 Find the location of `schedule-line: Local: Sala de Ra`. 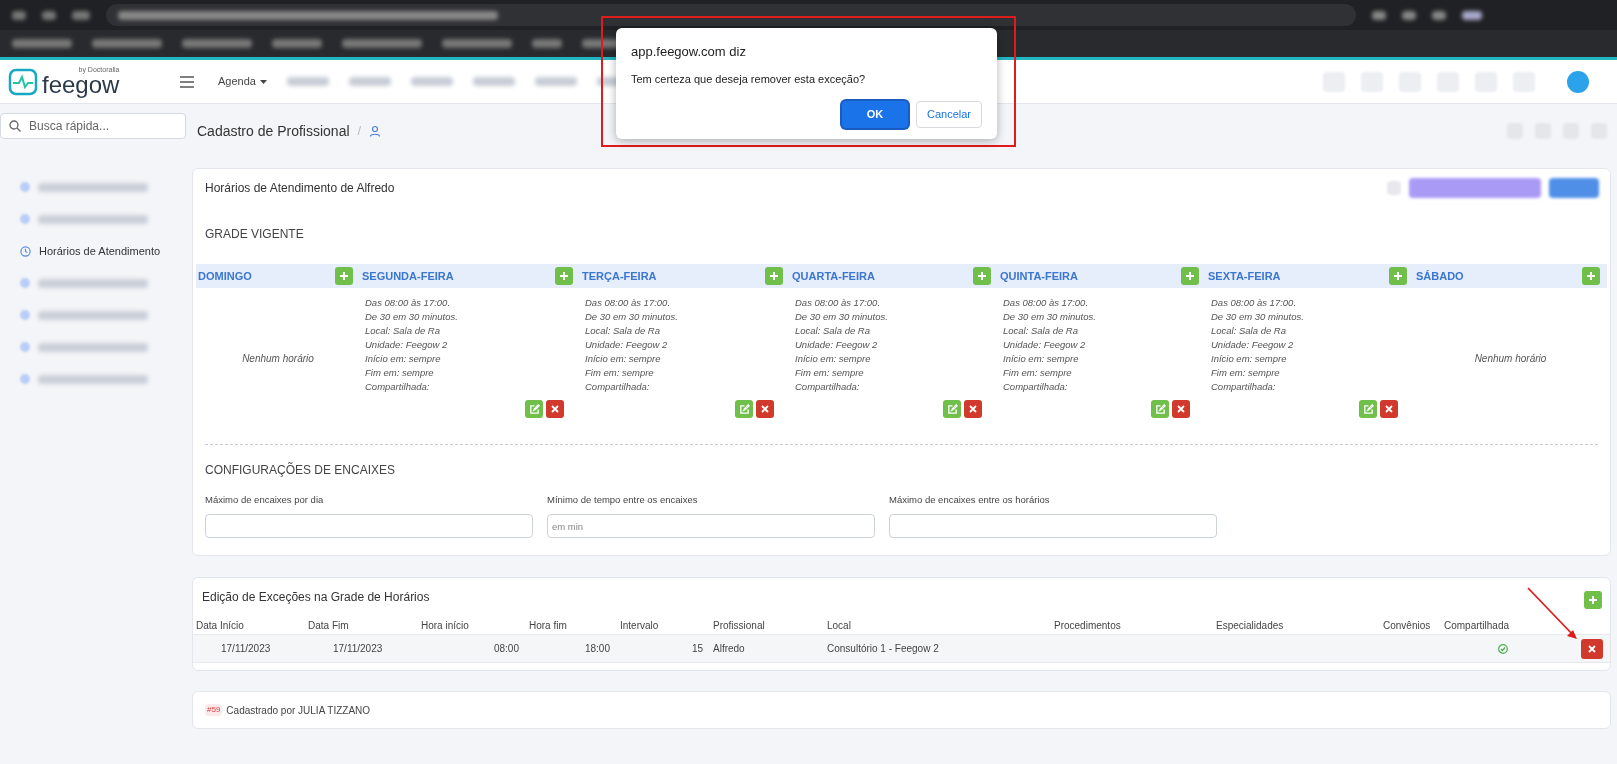

schedule-line: Local: Sala de Ra is located at coordinates (1249, 331).